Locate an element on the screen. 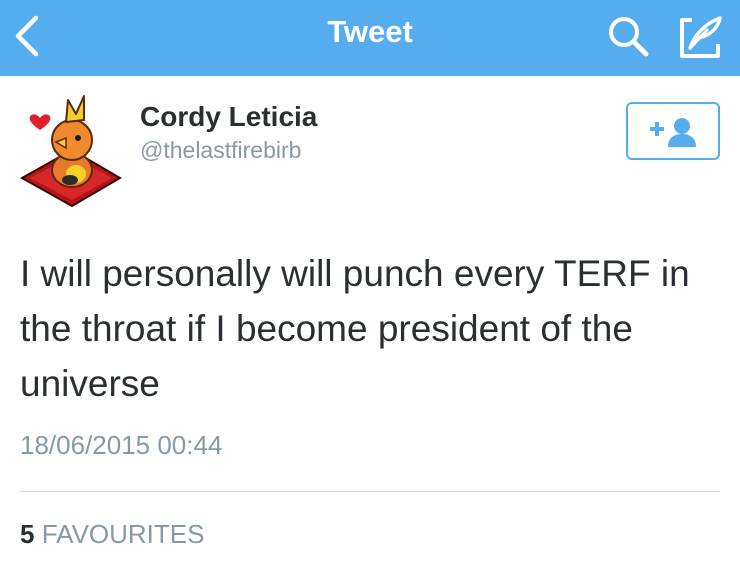 The image size is (740, 577). avatar is located at coordinates (71, 150).